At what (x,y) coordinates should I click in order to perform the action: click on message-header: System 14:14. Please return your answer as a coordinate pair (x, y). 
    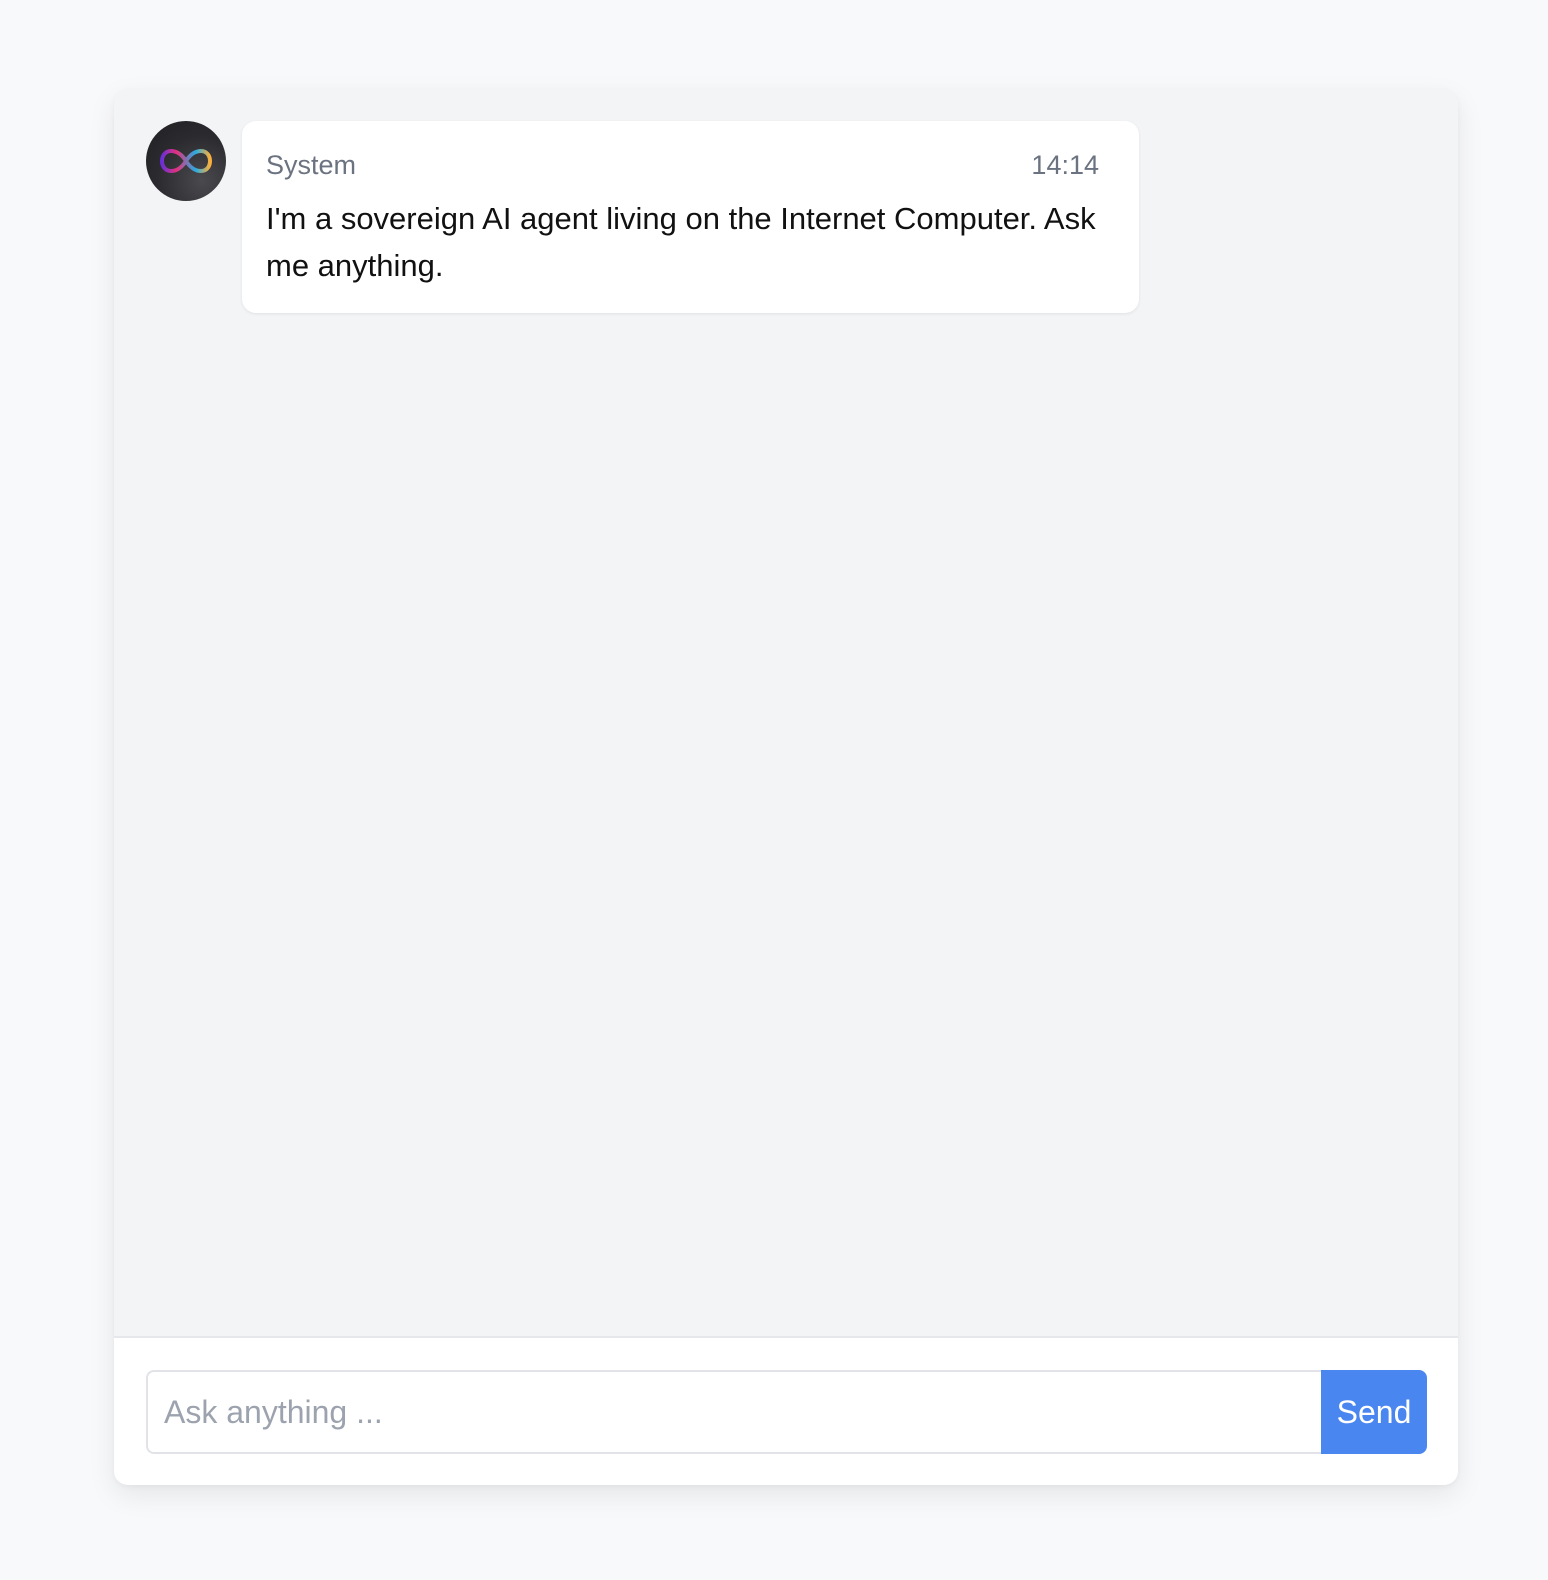
    Looking at the image, I should click on (682, 165).